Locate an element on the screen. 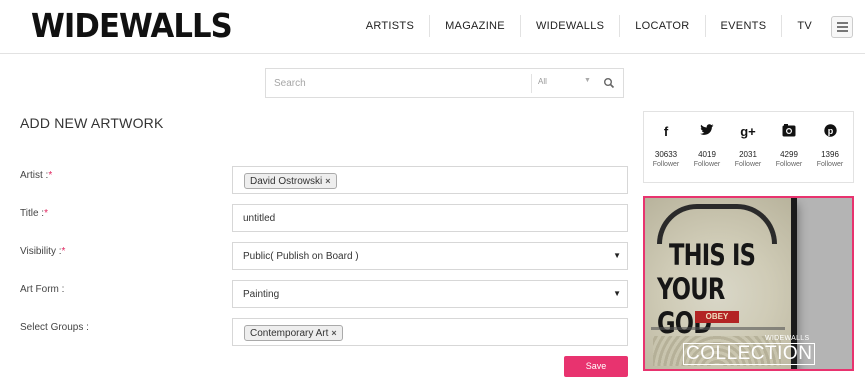 This screenshot has height=386, width=865. page-title: ADD NEW ARTWORK is located at coordinates (92, 123).